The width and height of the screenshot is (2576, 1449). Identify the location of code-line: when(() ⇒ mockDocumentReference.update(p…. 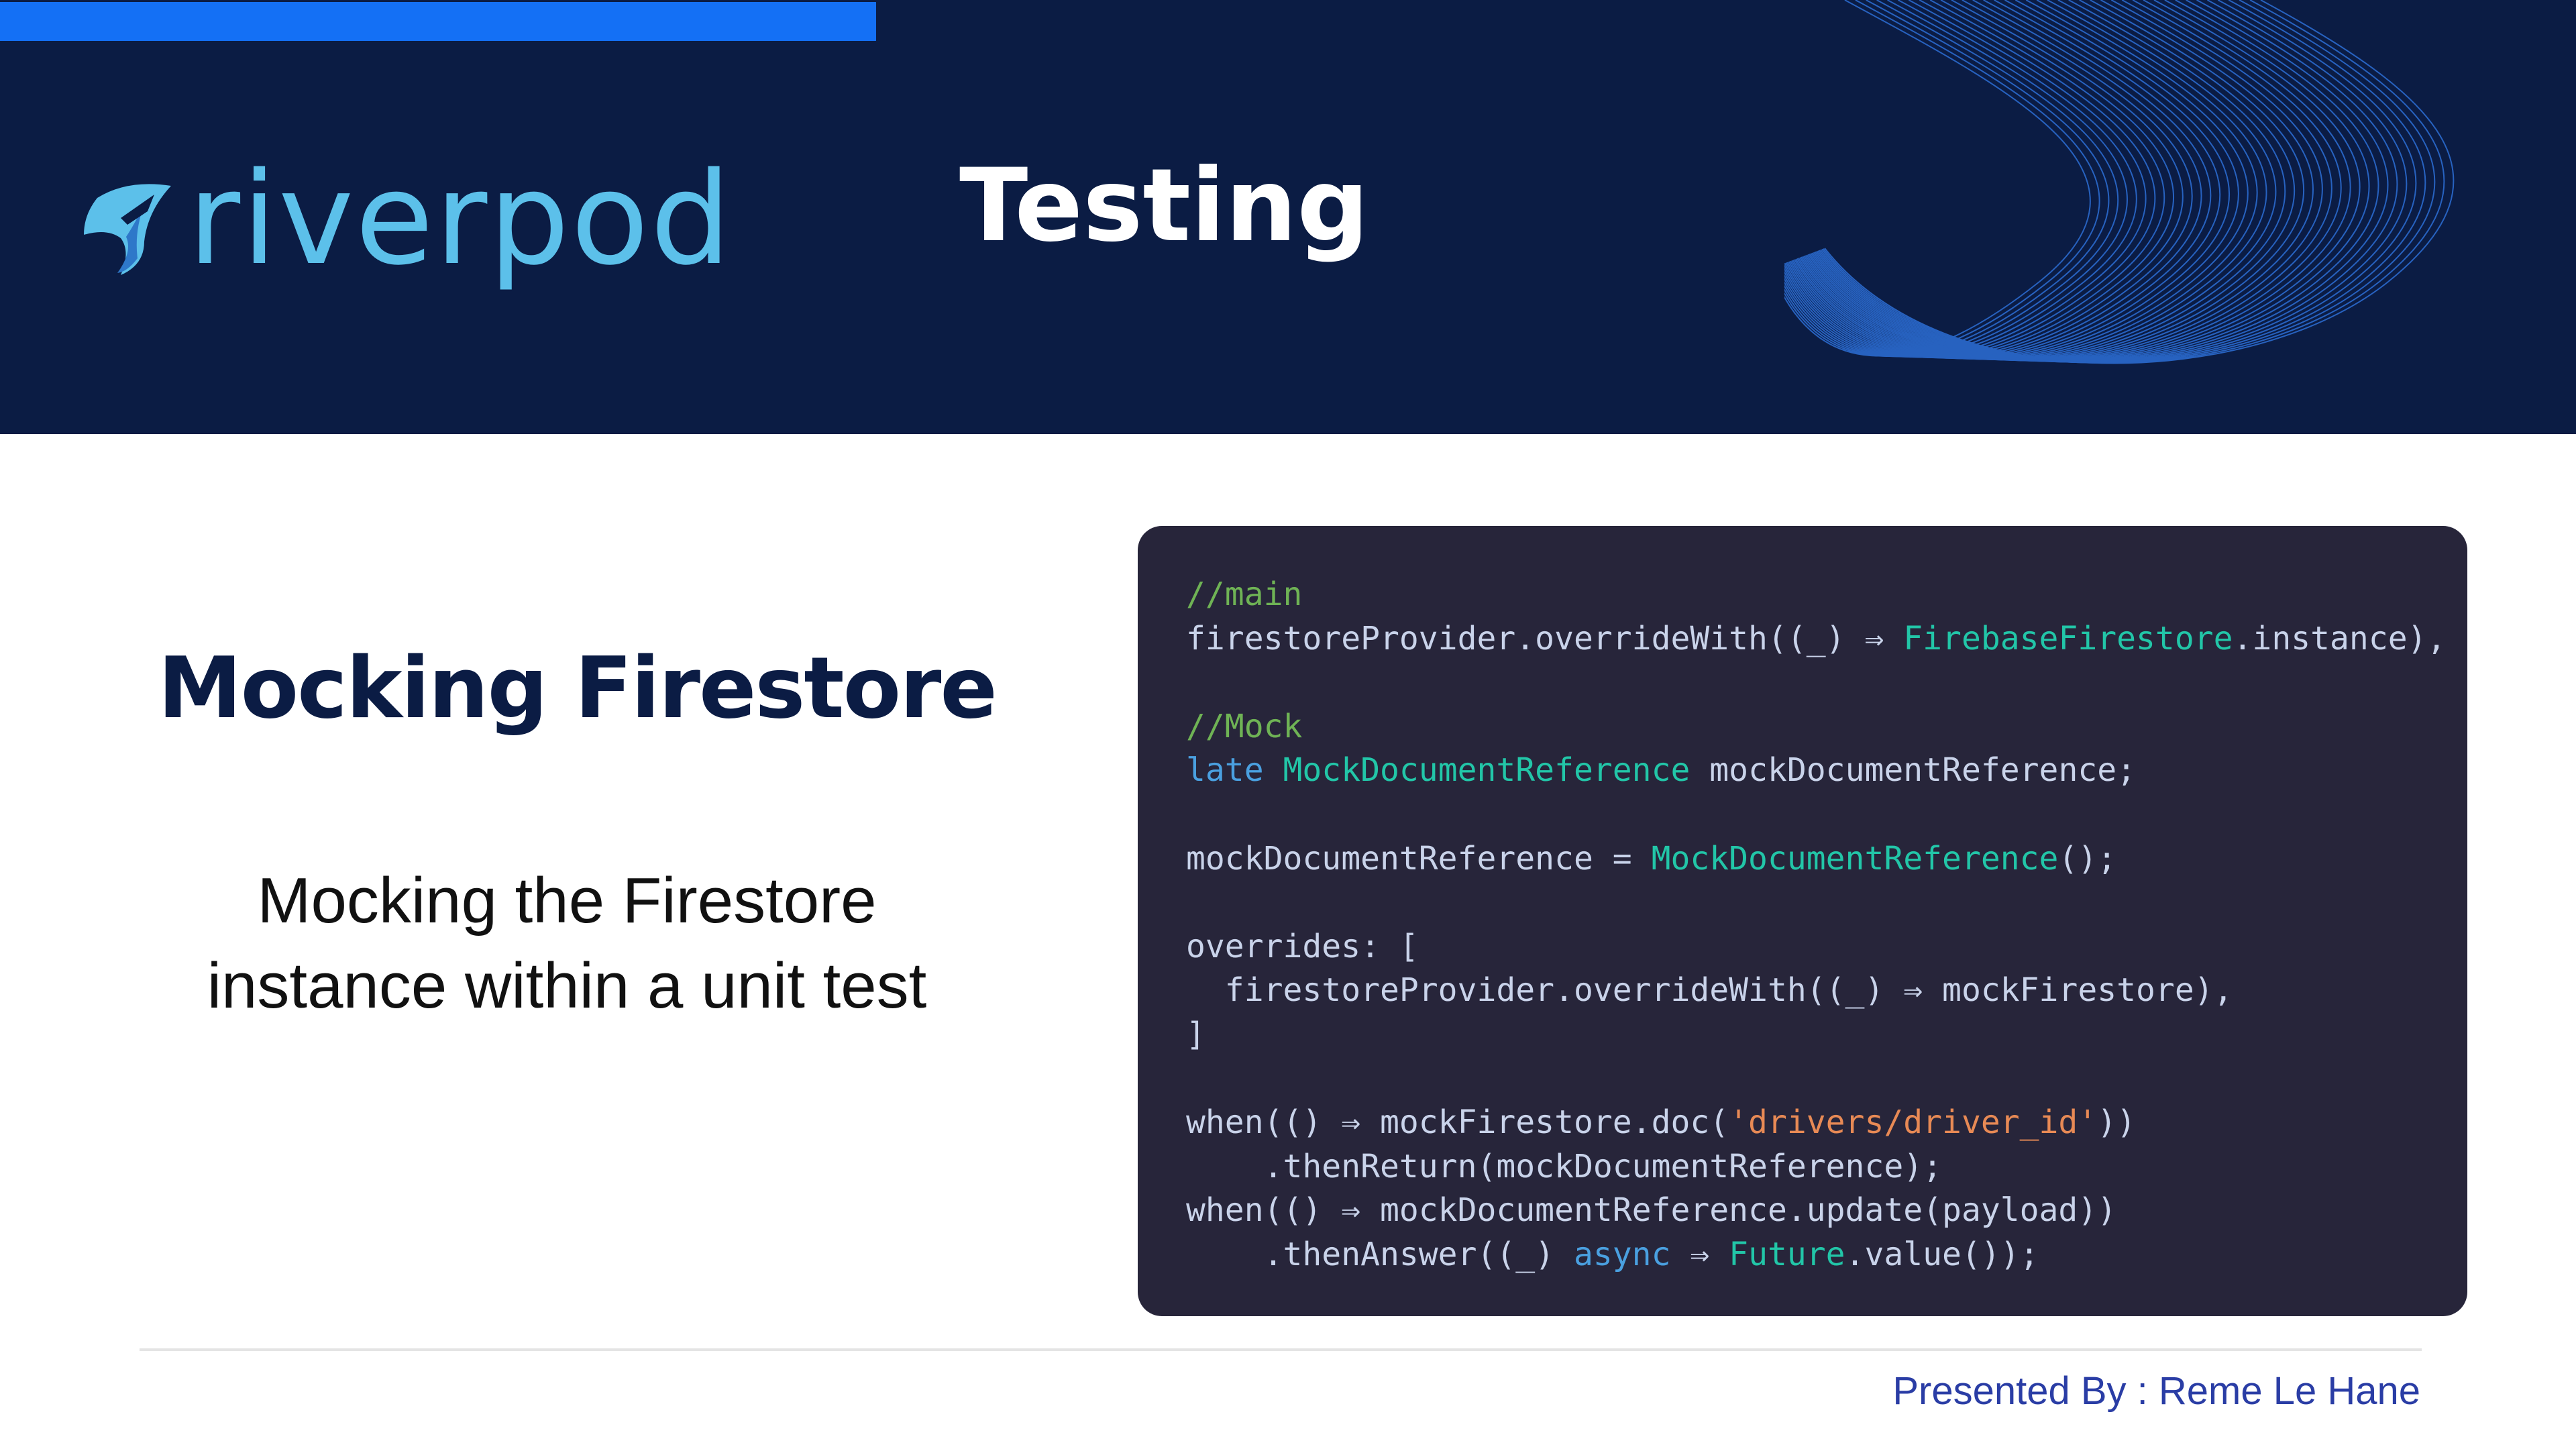
(1826, 1211).